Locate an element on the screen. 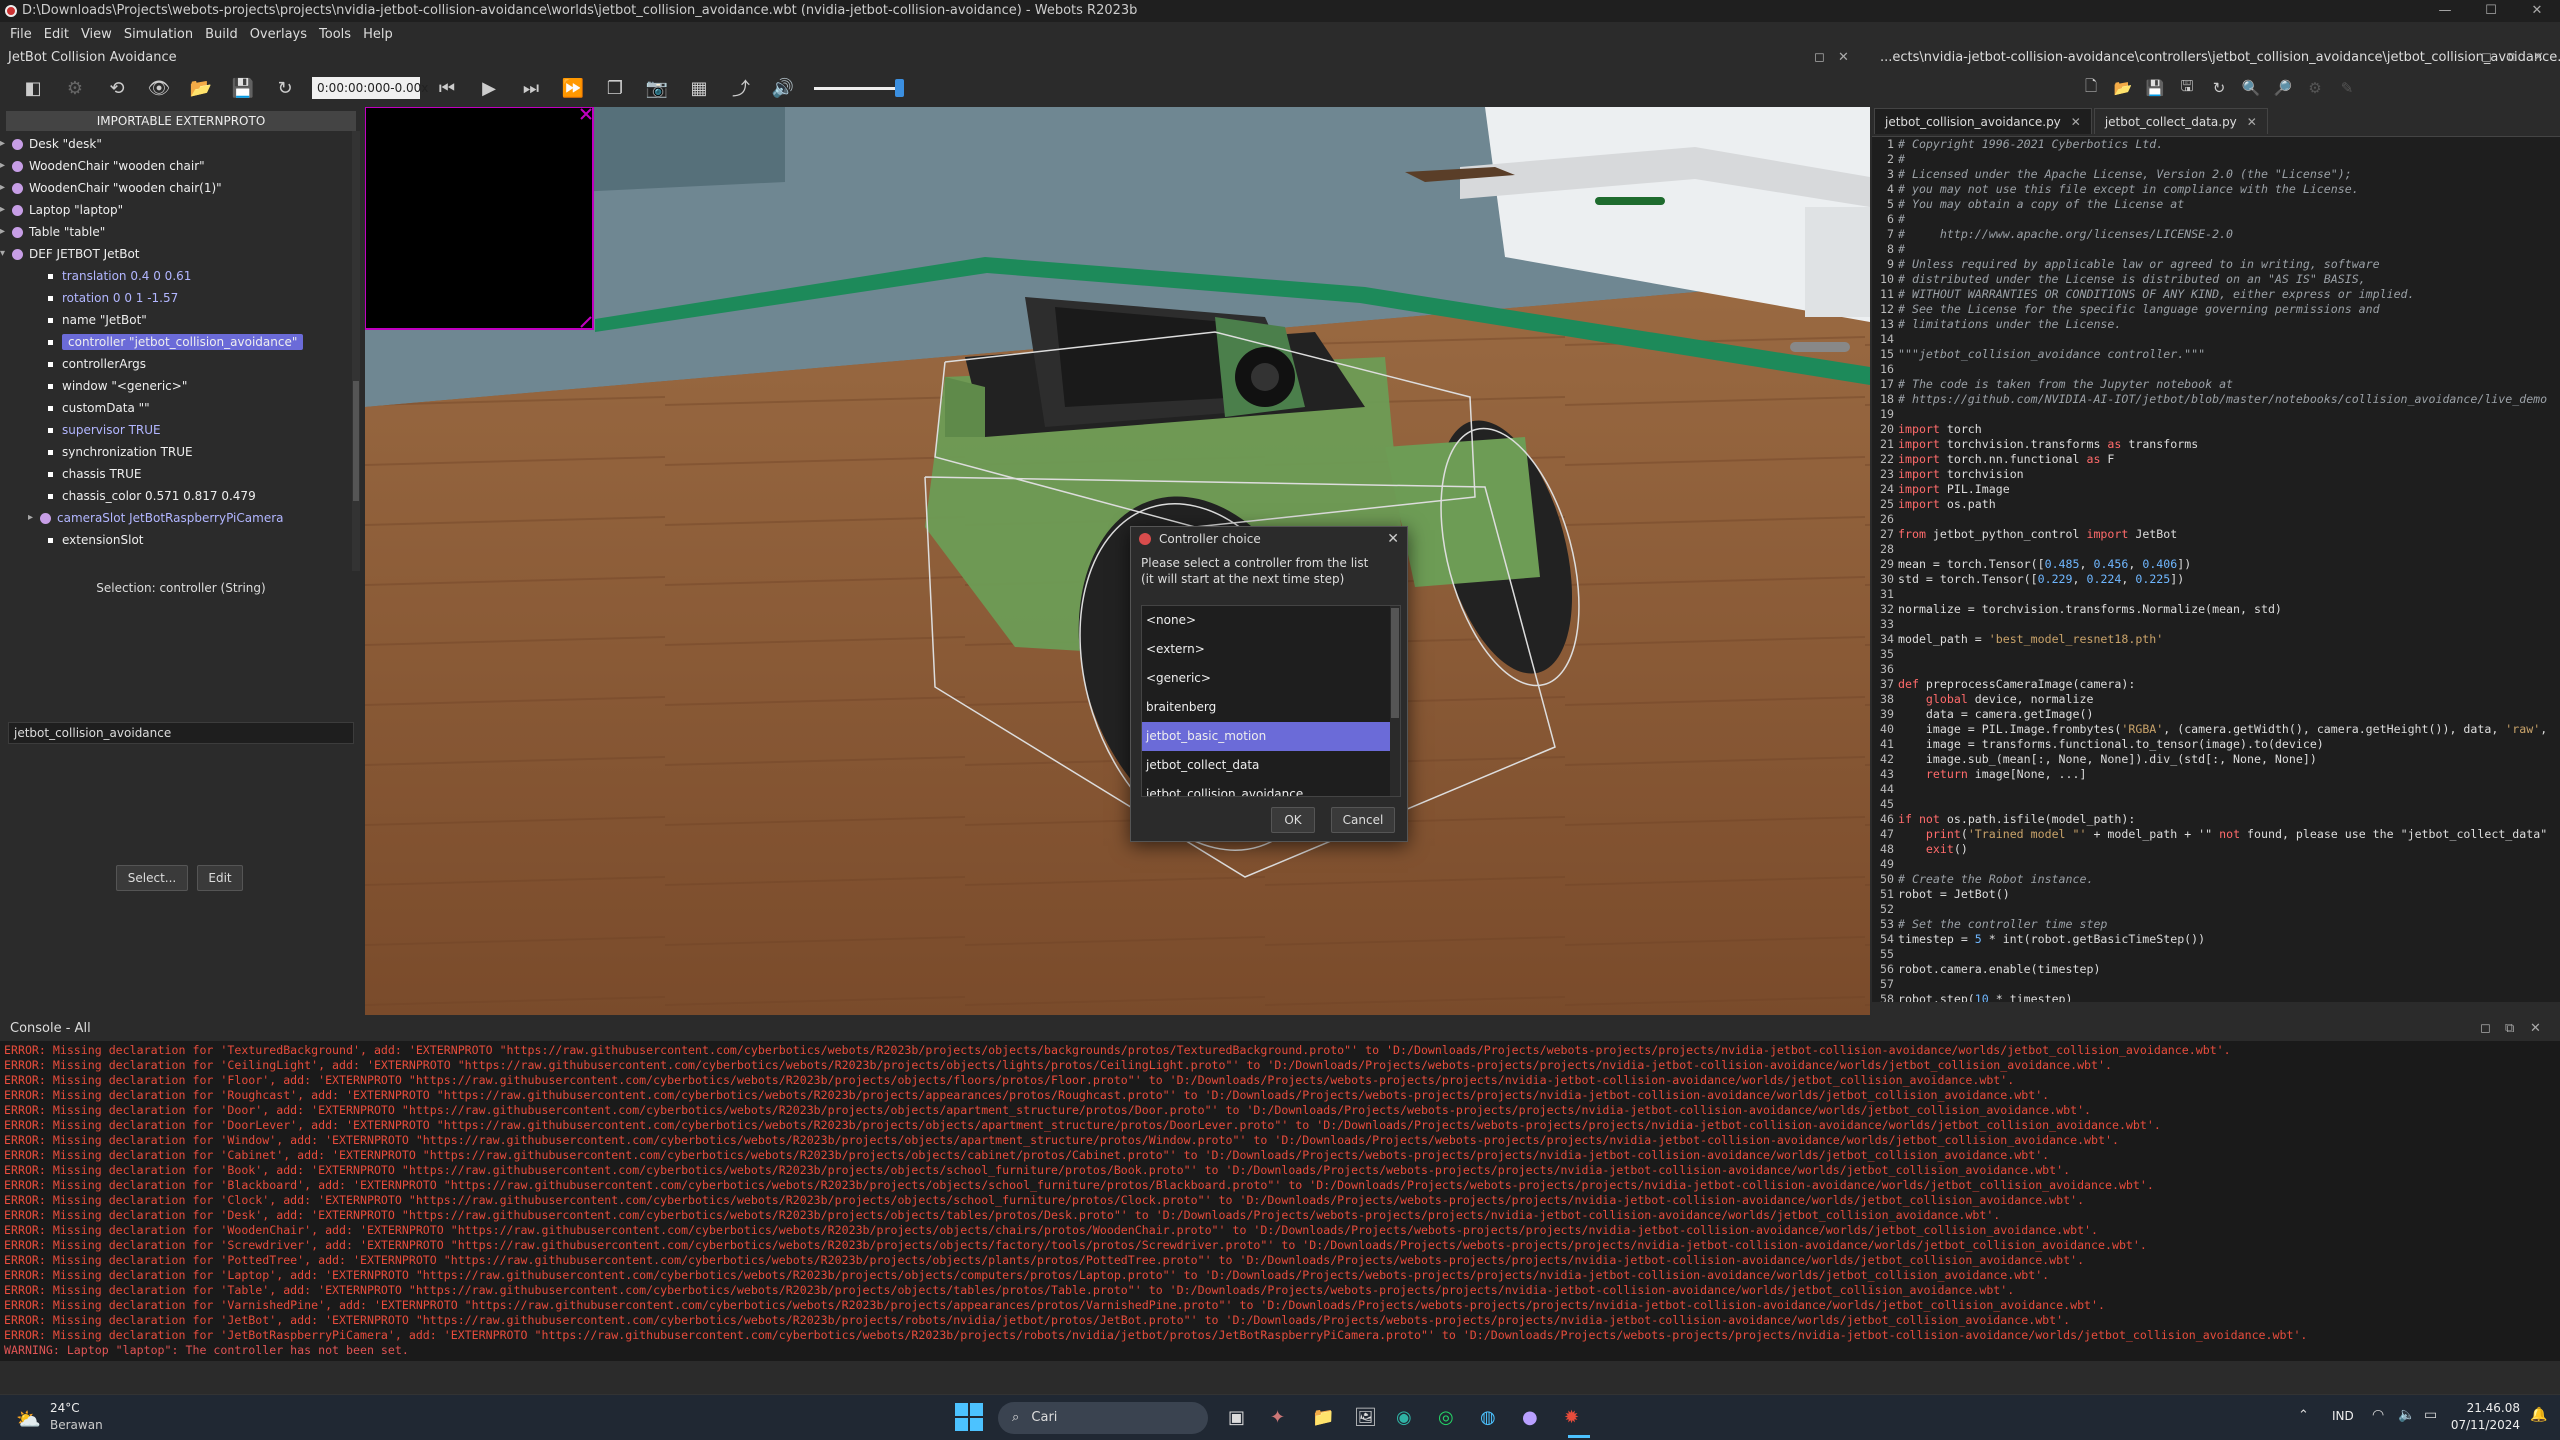 The width and height of the screenshot is (2560, 1440). tree-node-row: ▾ DEF JETBOT JetBot is located at coordinates (181, 254).